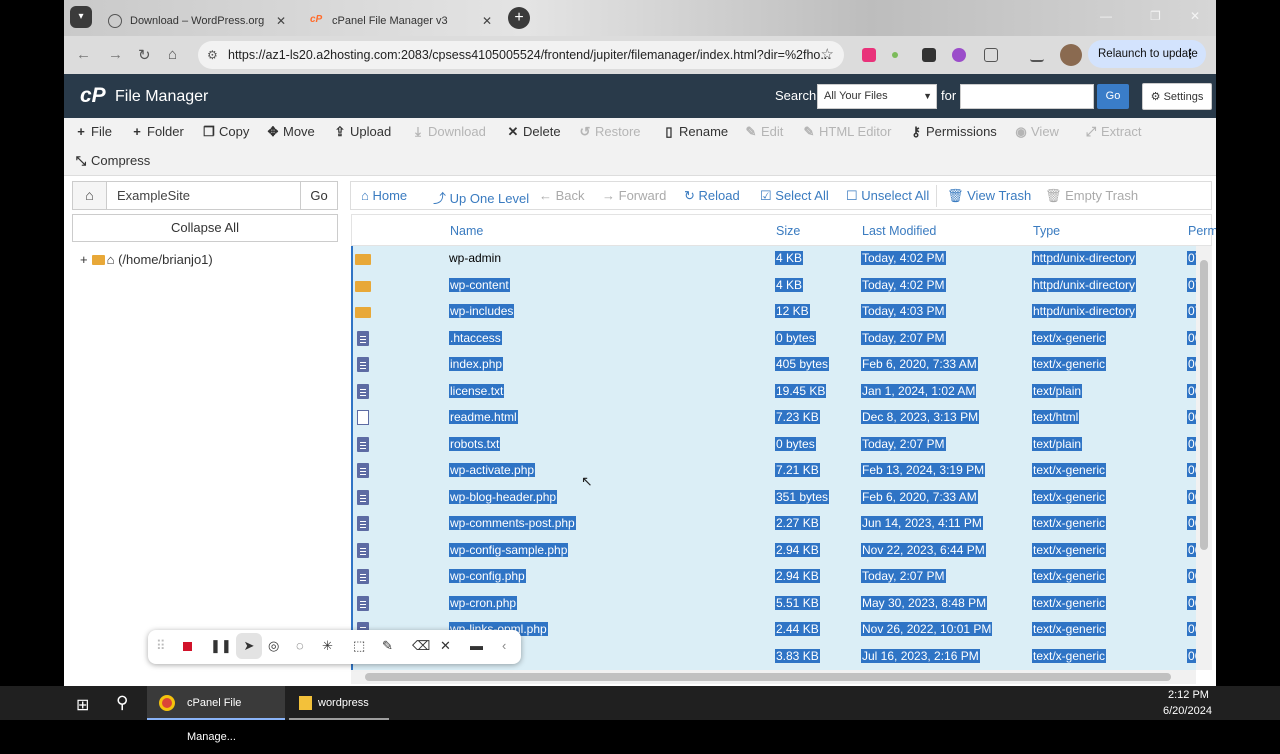 This screenshot has height=754, width=1280. What do you see at coordinates (172, 54) in the screenshot?
I see `home-icon: ⌂` at bounding box center [172, 54].